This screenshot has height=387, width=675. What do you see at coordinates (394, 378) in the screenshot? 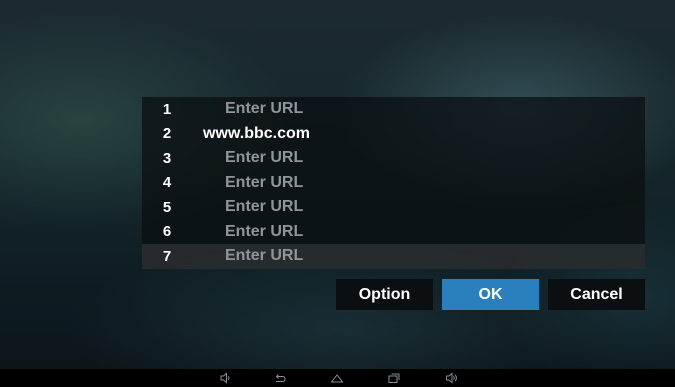
I see `recent-apps-icon` at bounding box center [394, 378].